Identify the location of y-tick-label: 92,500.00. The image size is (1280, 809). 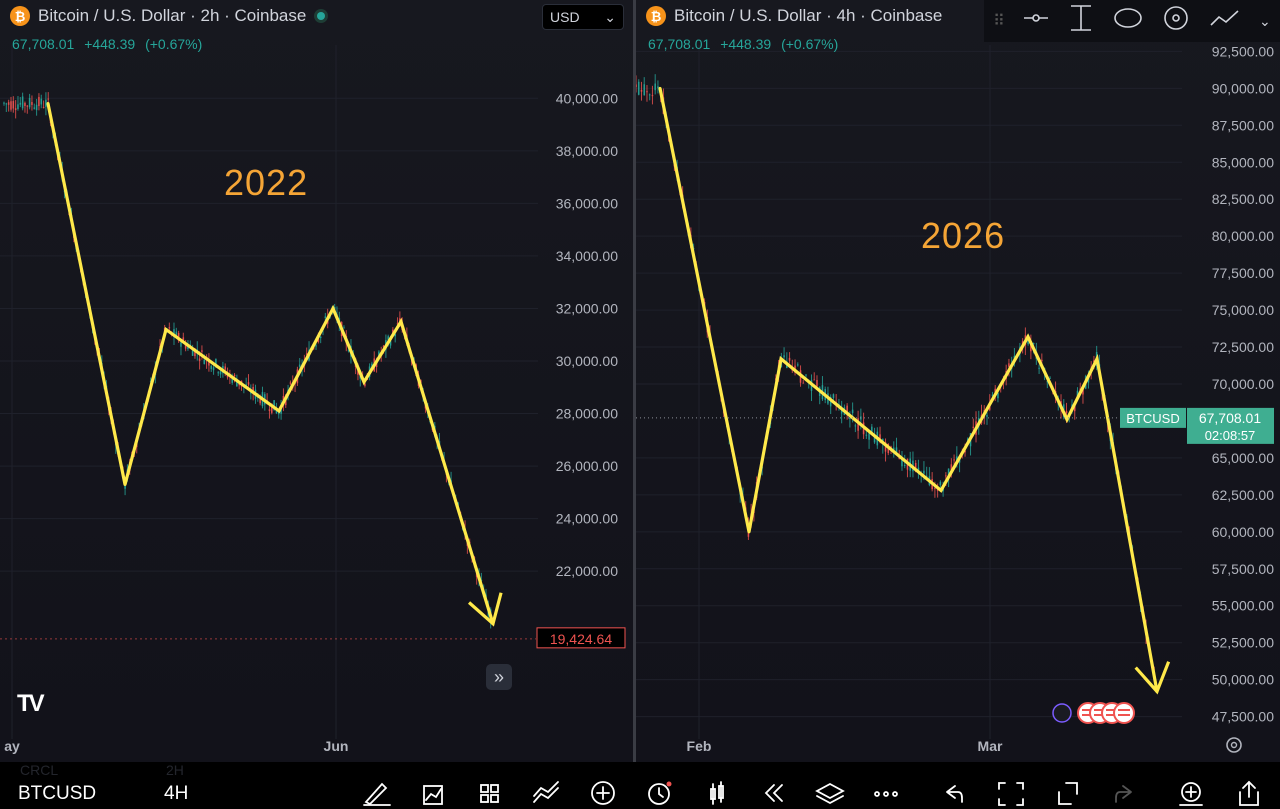
(1243, 51).